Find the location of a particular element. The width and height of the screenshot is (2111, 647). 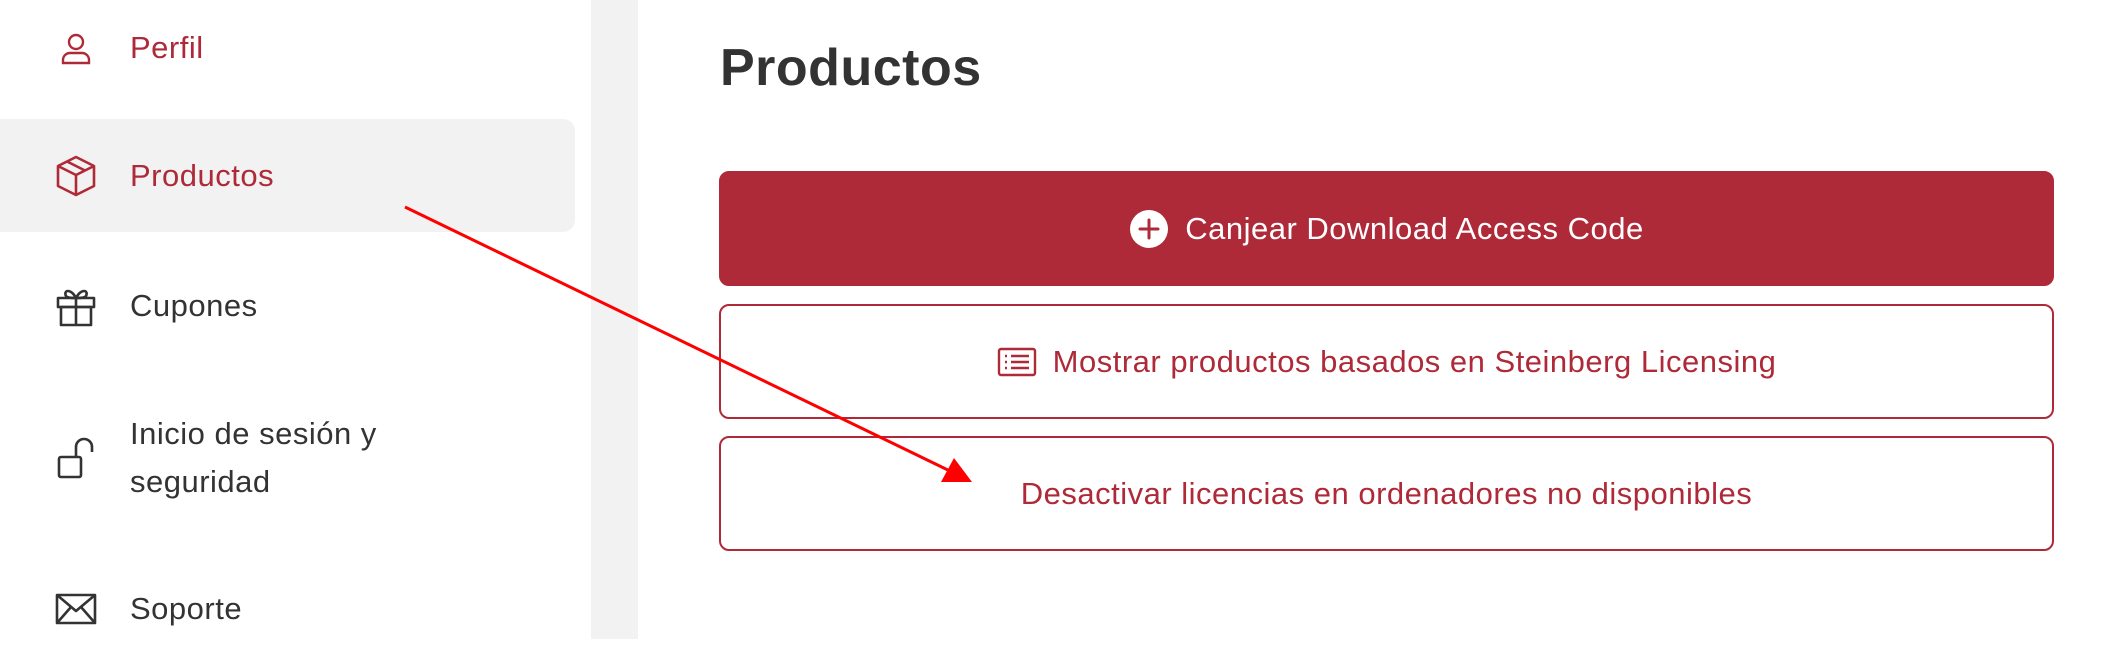

sidebar-item-inicio-de-sesion-y-seguridad: Inicio de sesión y seguridad is located at coordinates (287, 458).